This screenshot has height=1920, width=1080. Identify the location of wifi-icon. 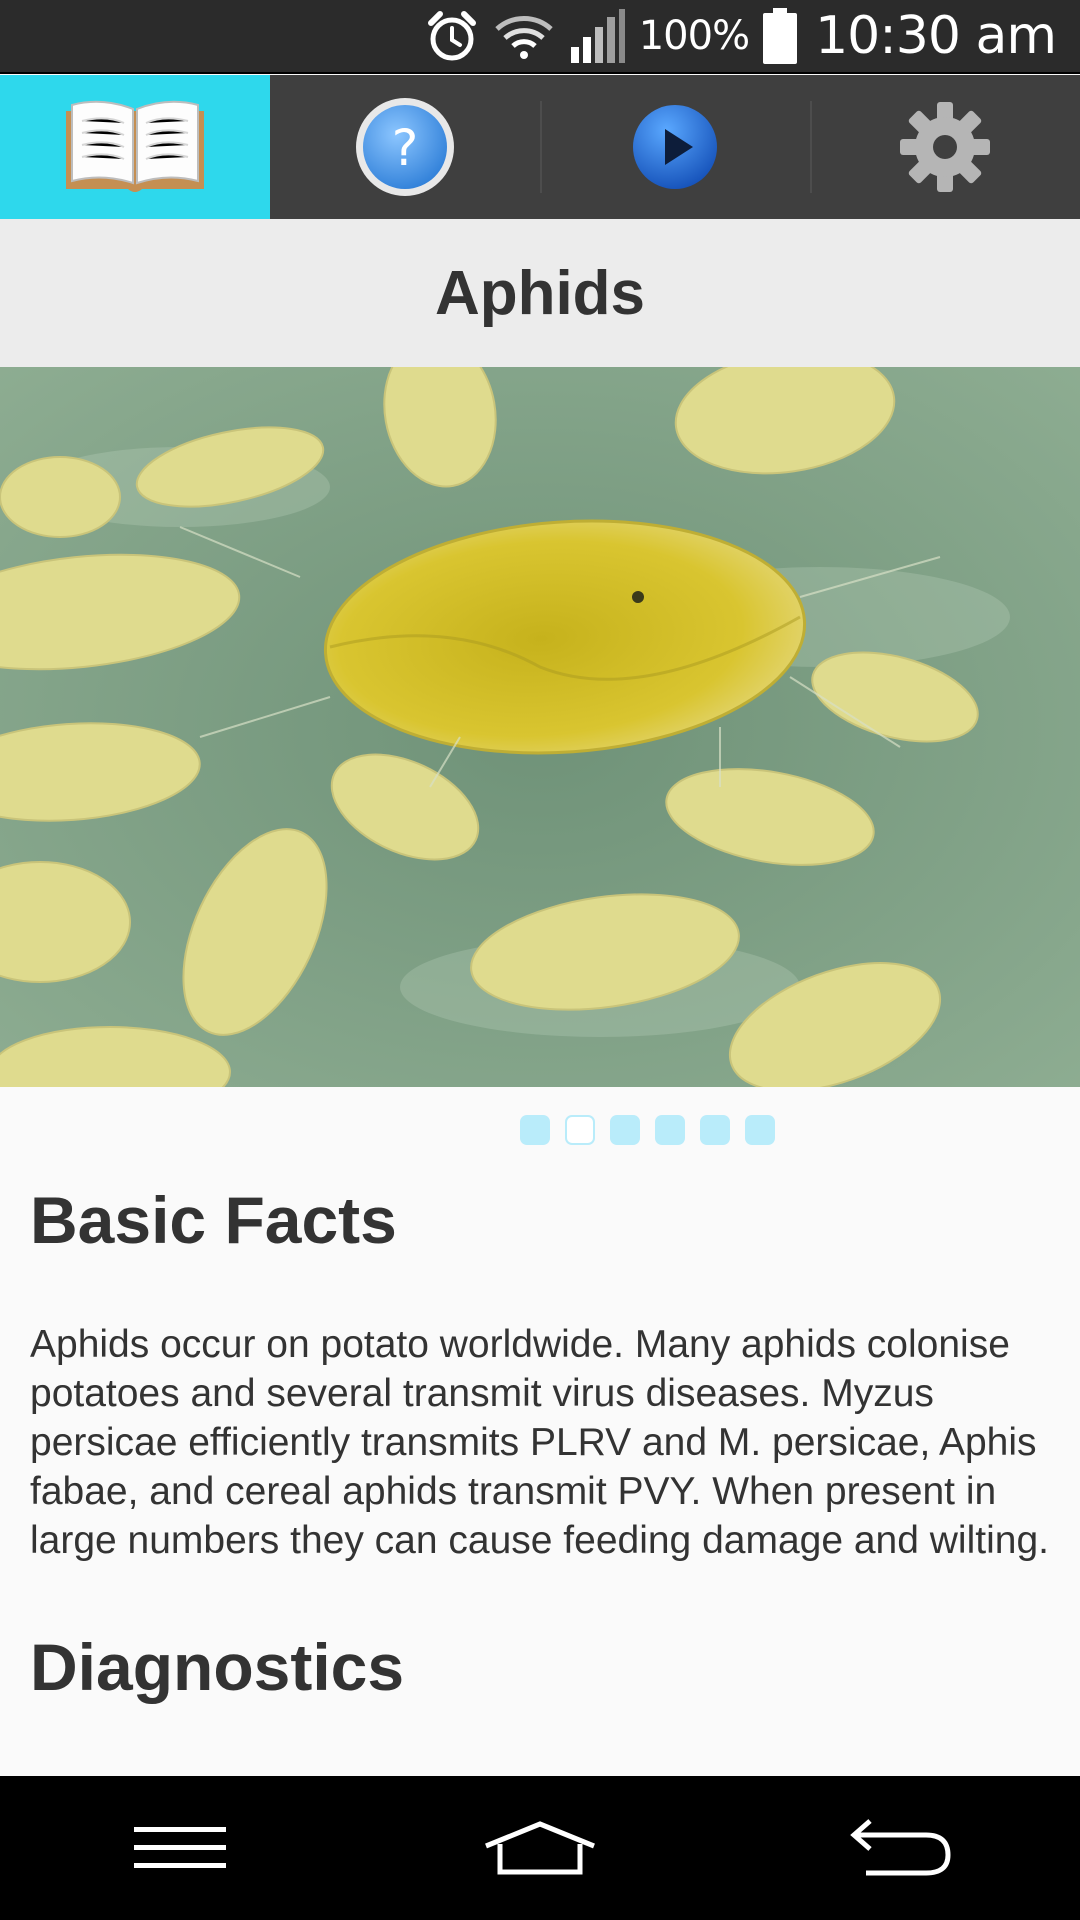
(524, 36).